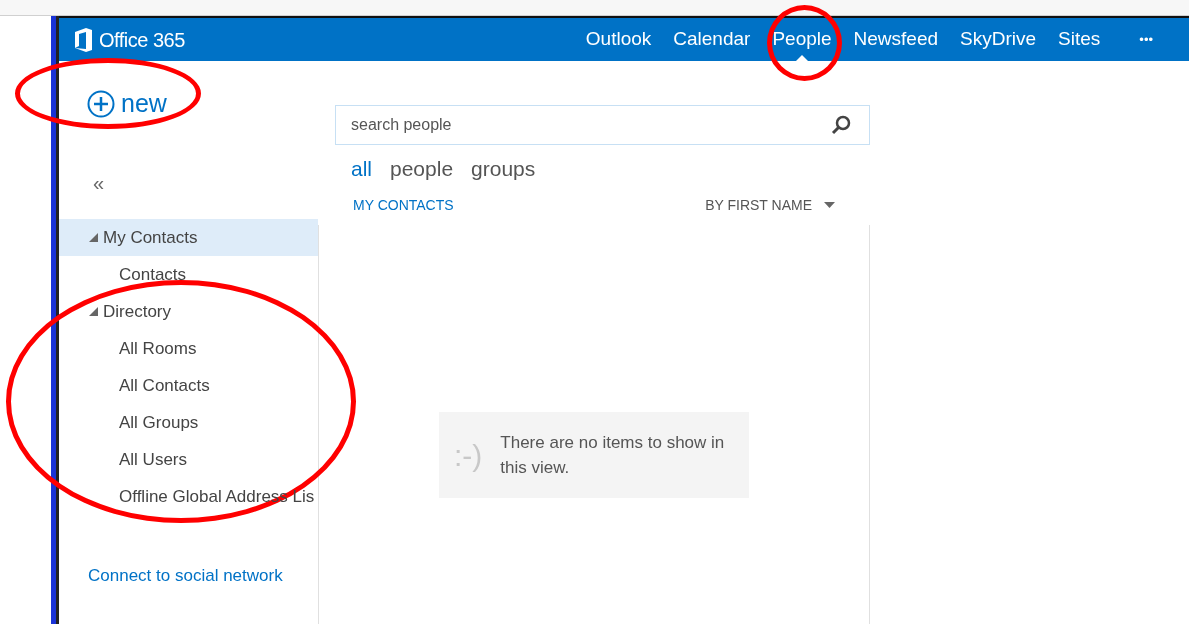 This screenshot has height=624, width=1189. Describe the element at coordinates (83, 39) in the screenshot. I see `office-logo-icon` at that location.